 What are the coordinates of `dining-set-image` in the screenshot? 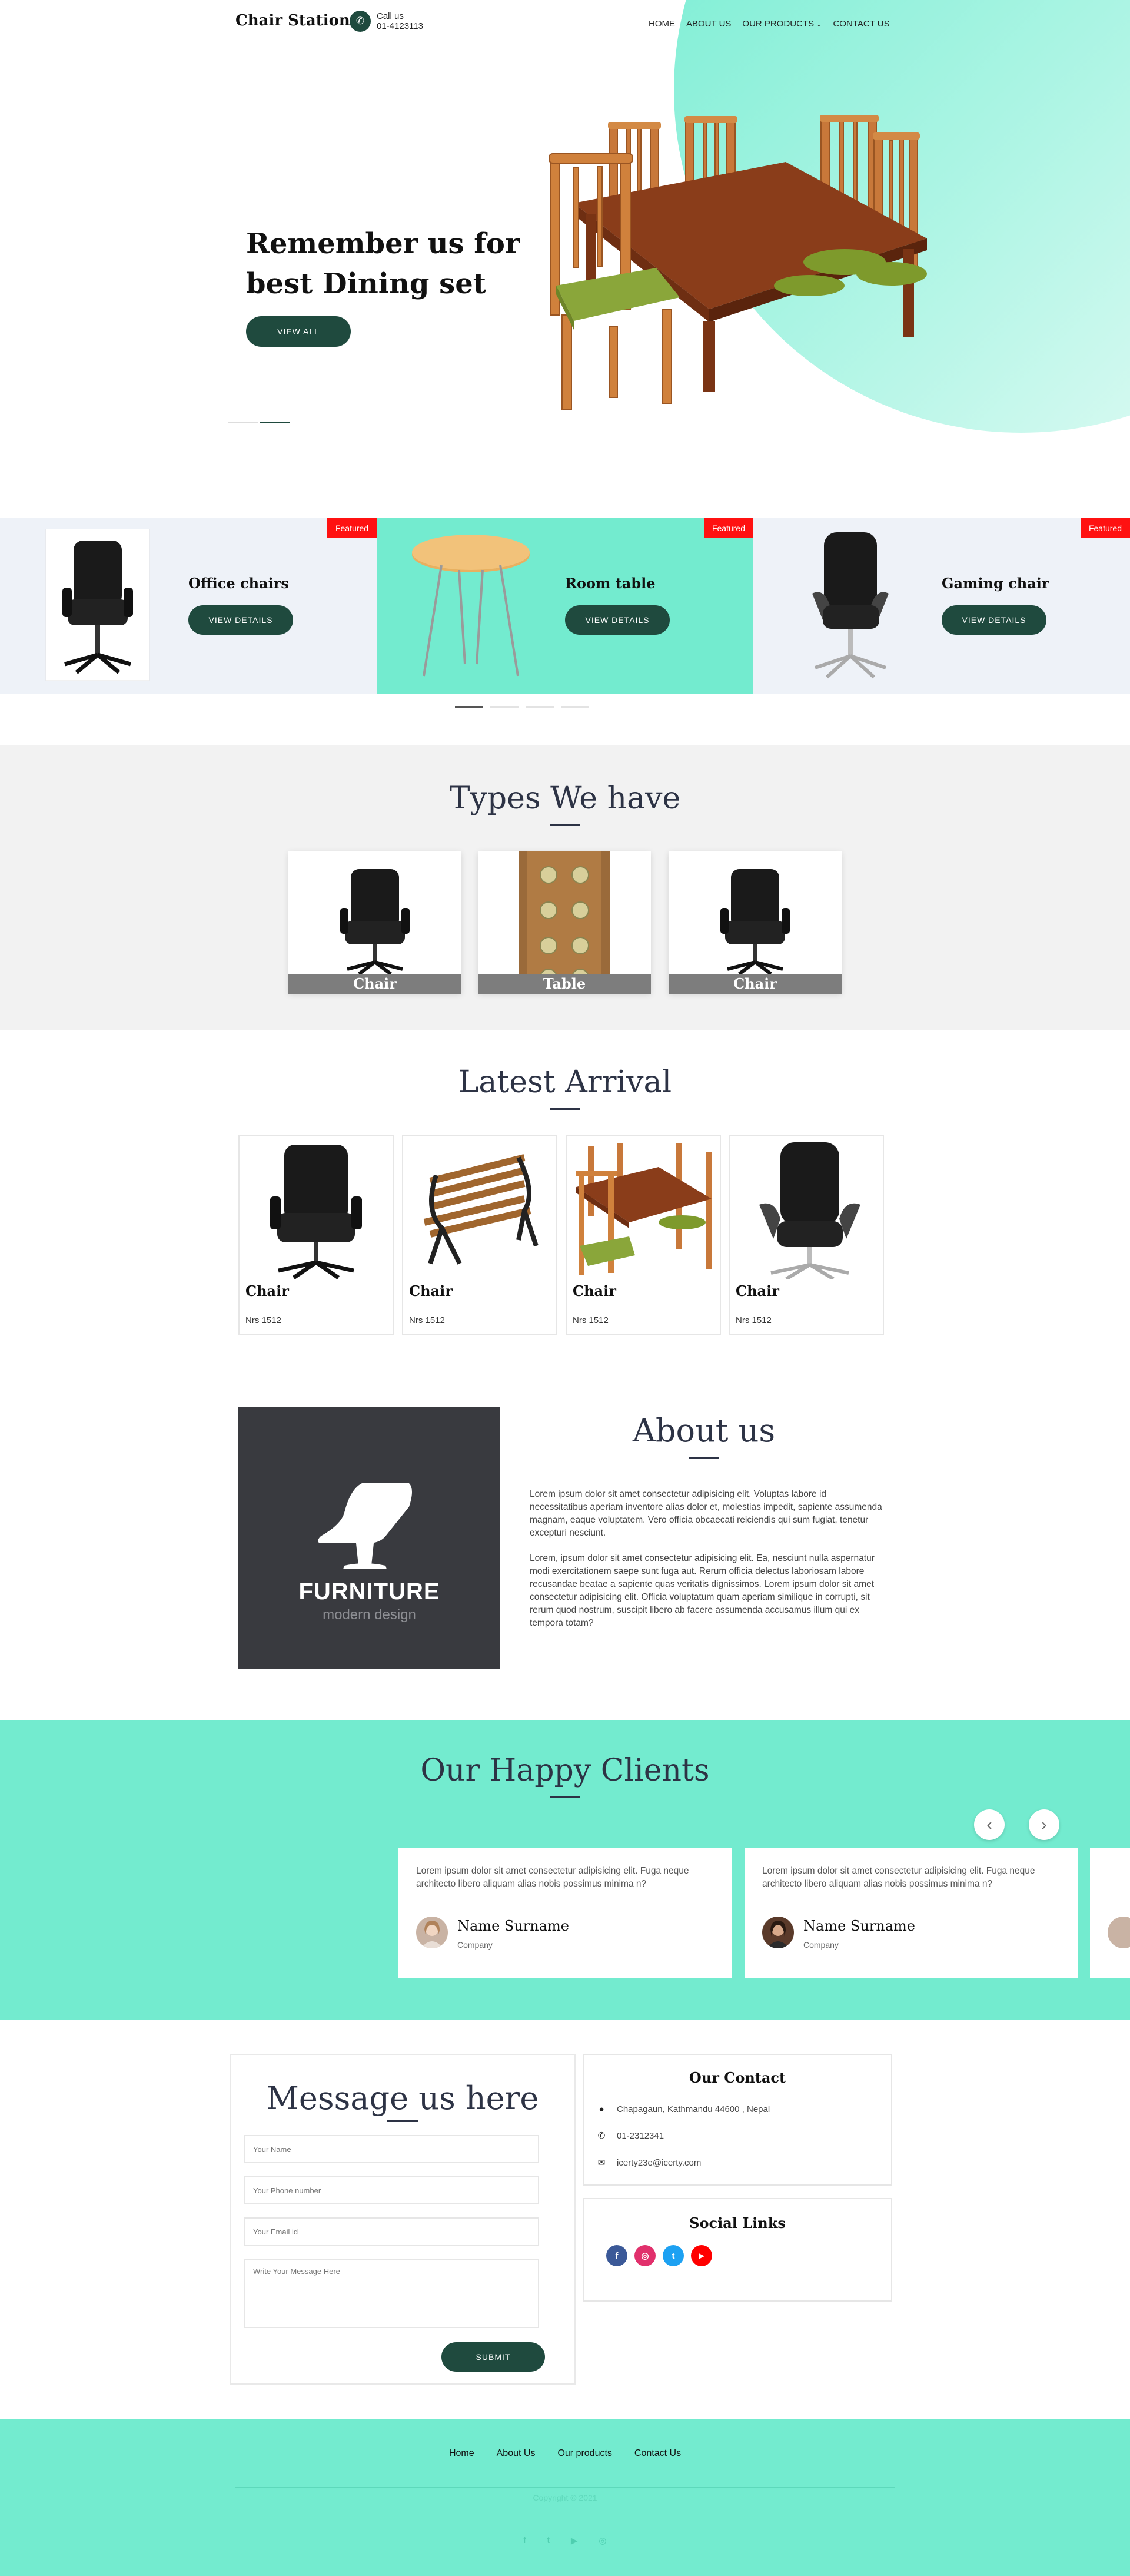 It's located at (738, 262).